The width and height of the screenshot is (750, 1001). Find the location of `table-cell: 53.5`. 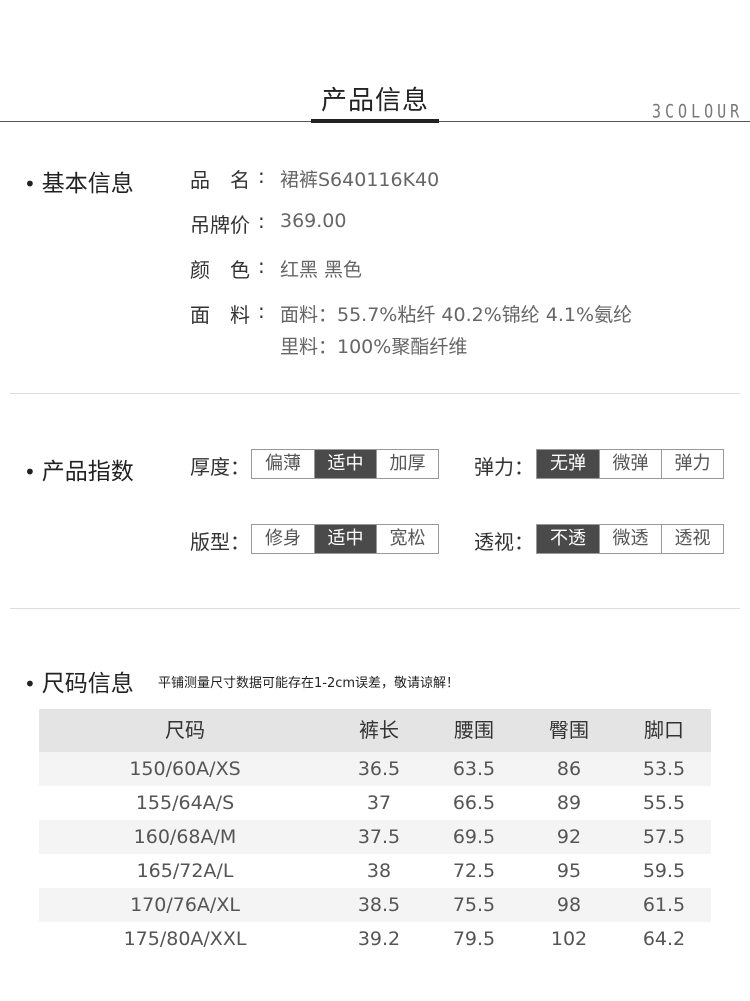

table-cell: 53.5 is located at coordinates (664, 769).